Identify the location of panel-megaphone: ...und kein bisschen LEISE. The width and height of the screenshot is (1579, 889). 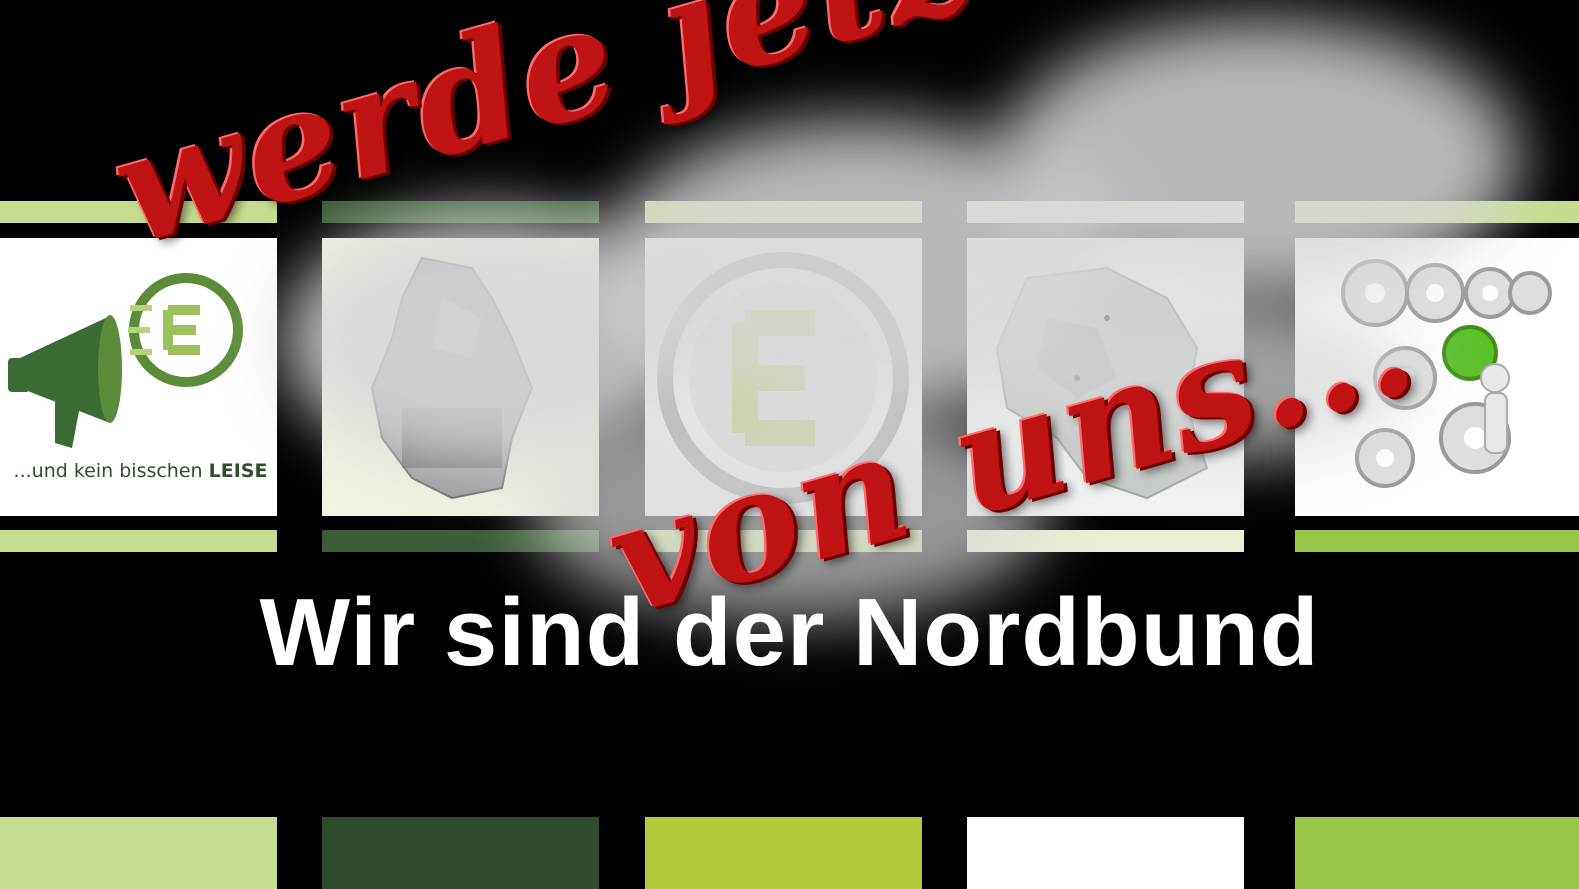
(138, 377).